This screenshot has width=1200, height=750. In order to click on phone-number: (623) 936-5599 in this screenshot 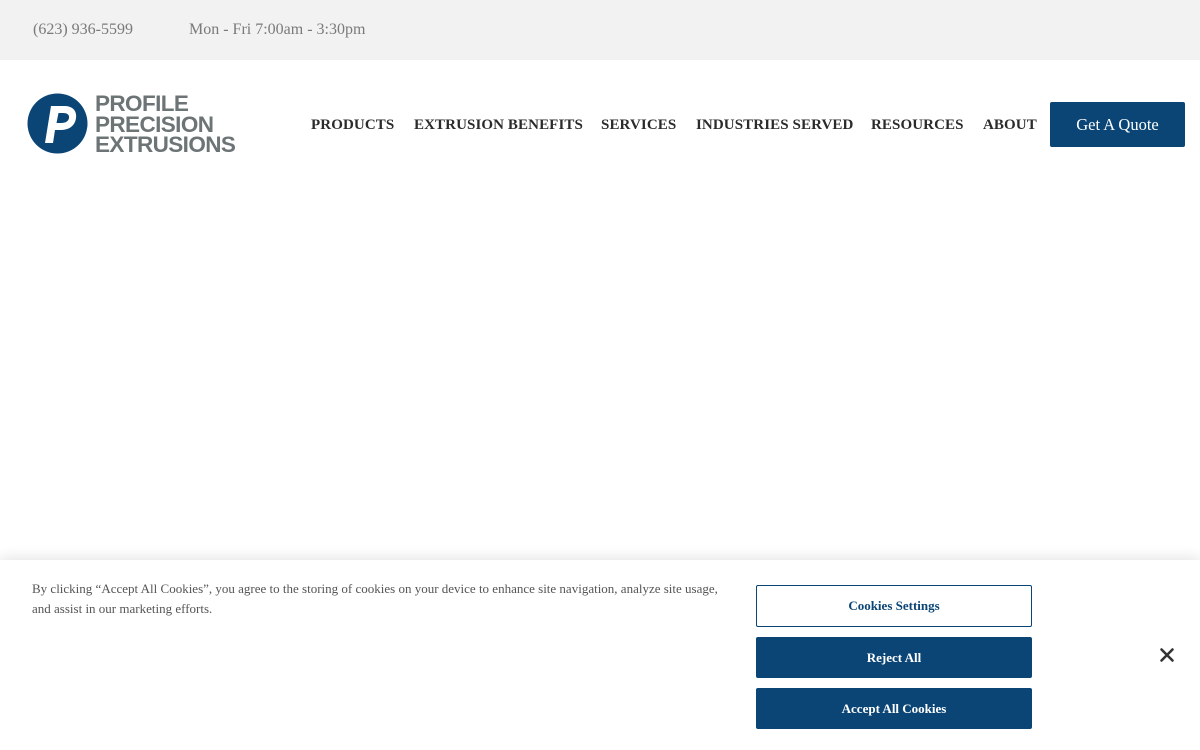, I will do `click(83, 30)`.